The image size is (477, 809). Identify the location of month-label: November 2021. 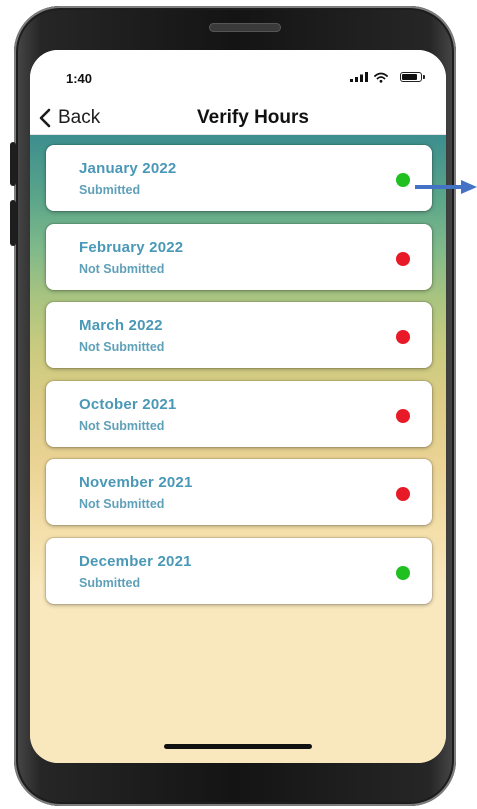
(136, 482).